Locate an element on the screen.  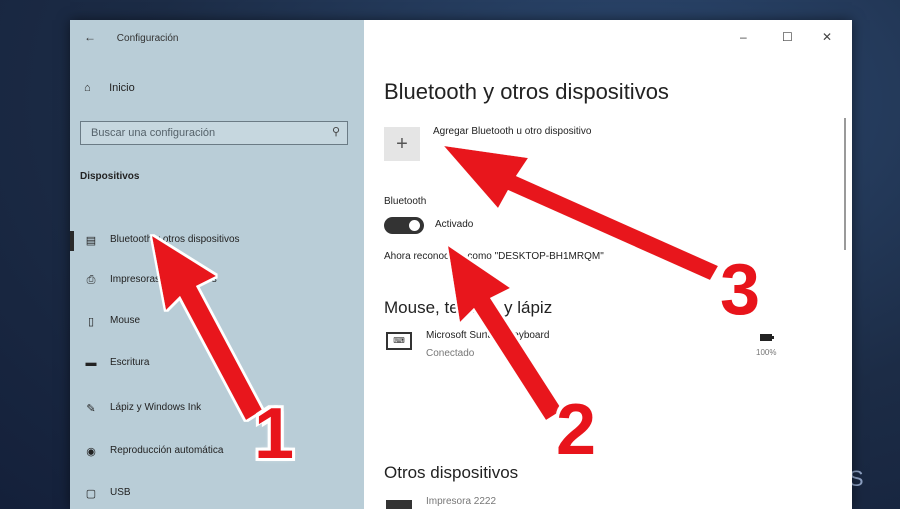
sidebar-item-label: Bluetooth y otros dispositivos is located at coordinates (175, 239).